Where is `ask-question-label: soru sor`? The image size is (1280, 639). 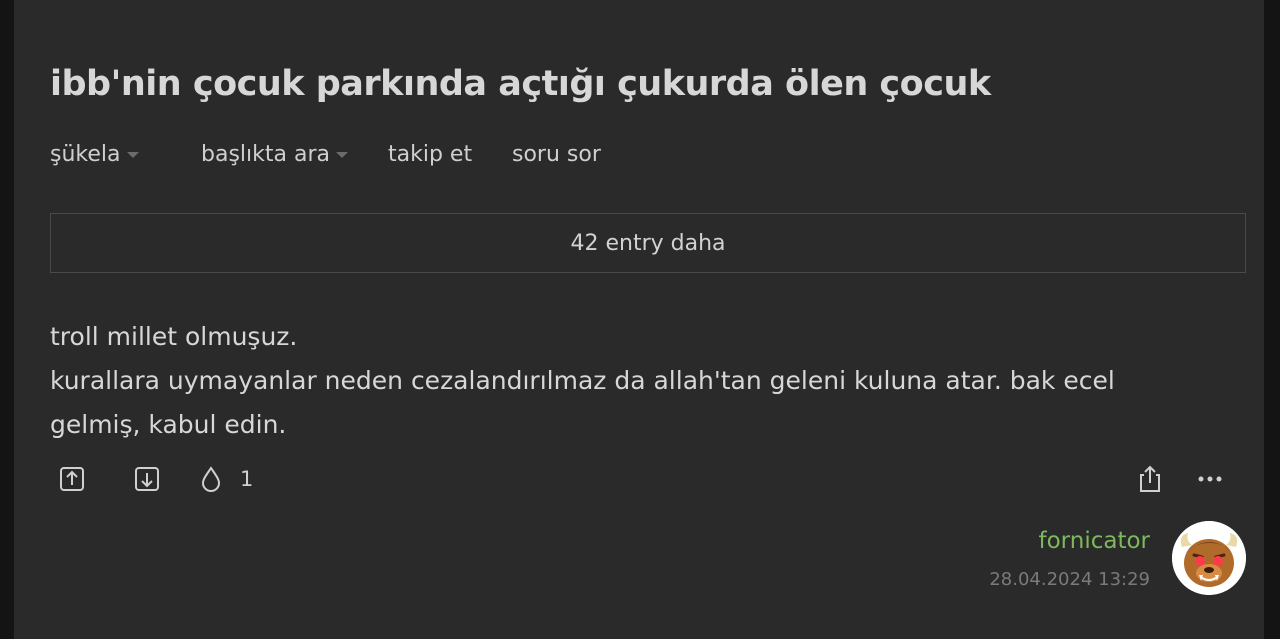
ask-question-label: soru sor is located at coordinates (556, 154).